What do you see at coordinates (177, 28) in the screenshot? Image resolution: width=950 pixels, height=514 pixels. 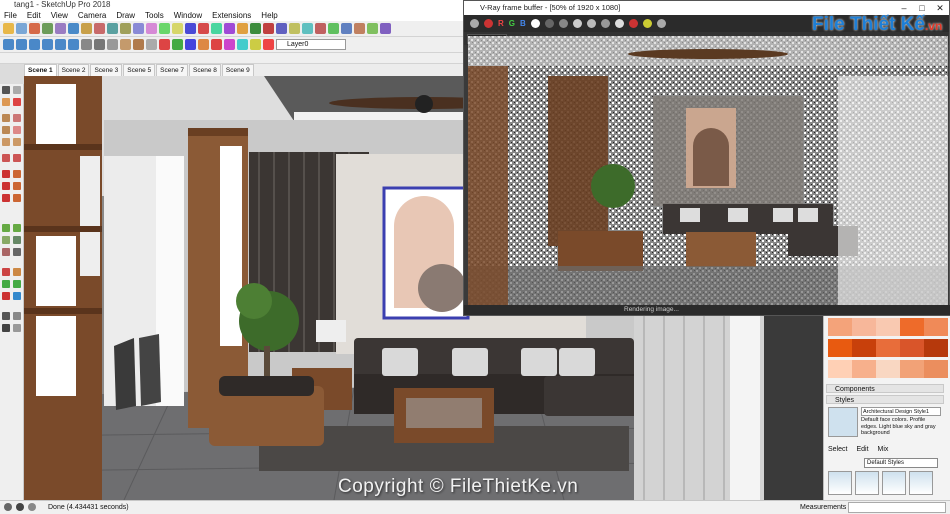 I see `axes-icon` at bounding box center [177, 28].